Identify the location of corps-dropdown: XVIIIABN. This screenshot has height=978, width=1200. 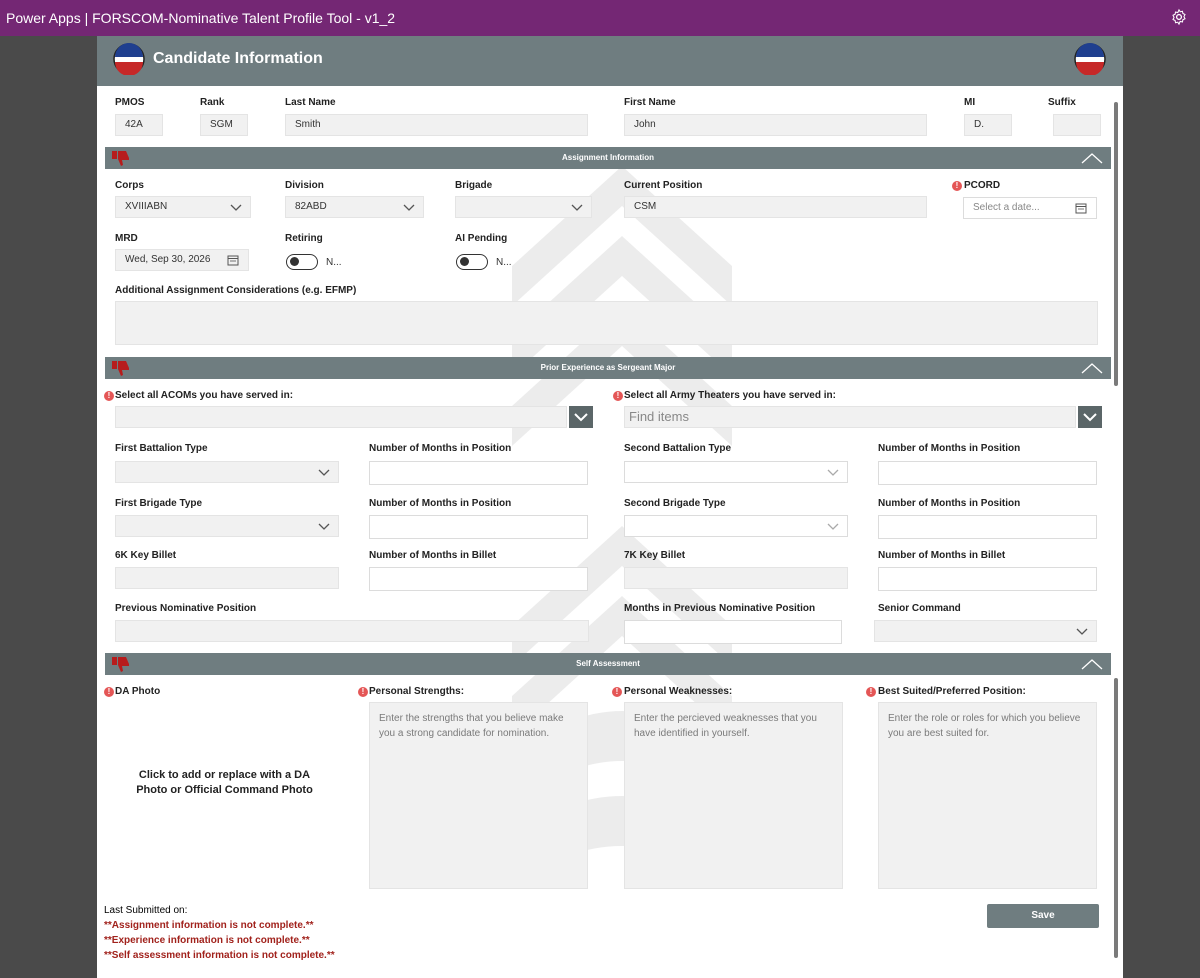
(183, 207).